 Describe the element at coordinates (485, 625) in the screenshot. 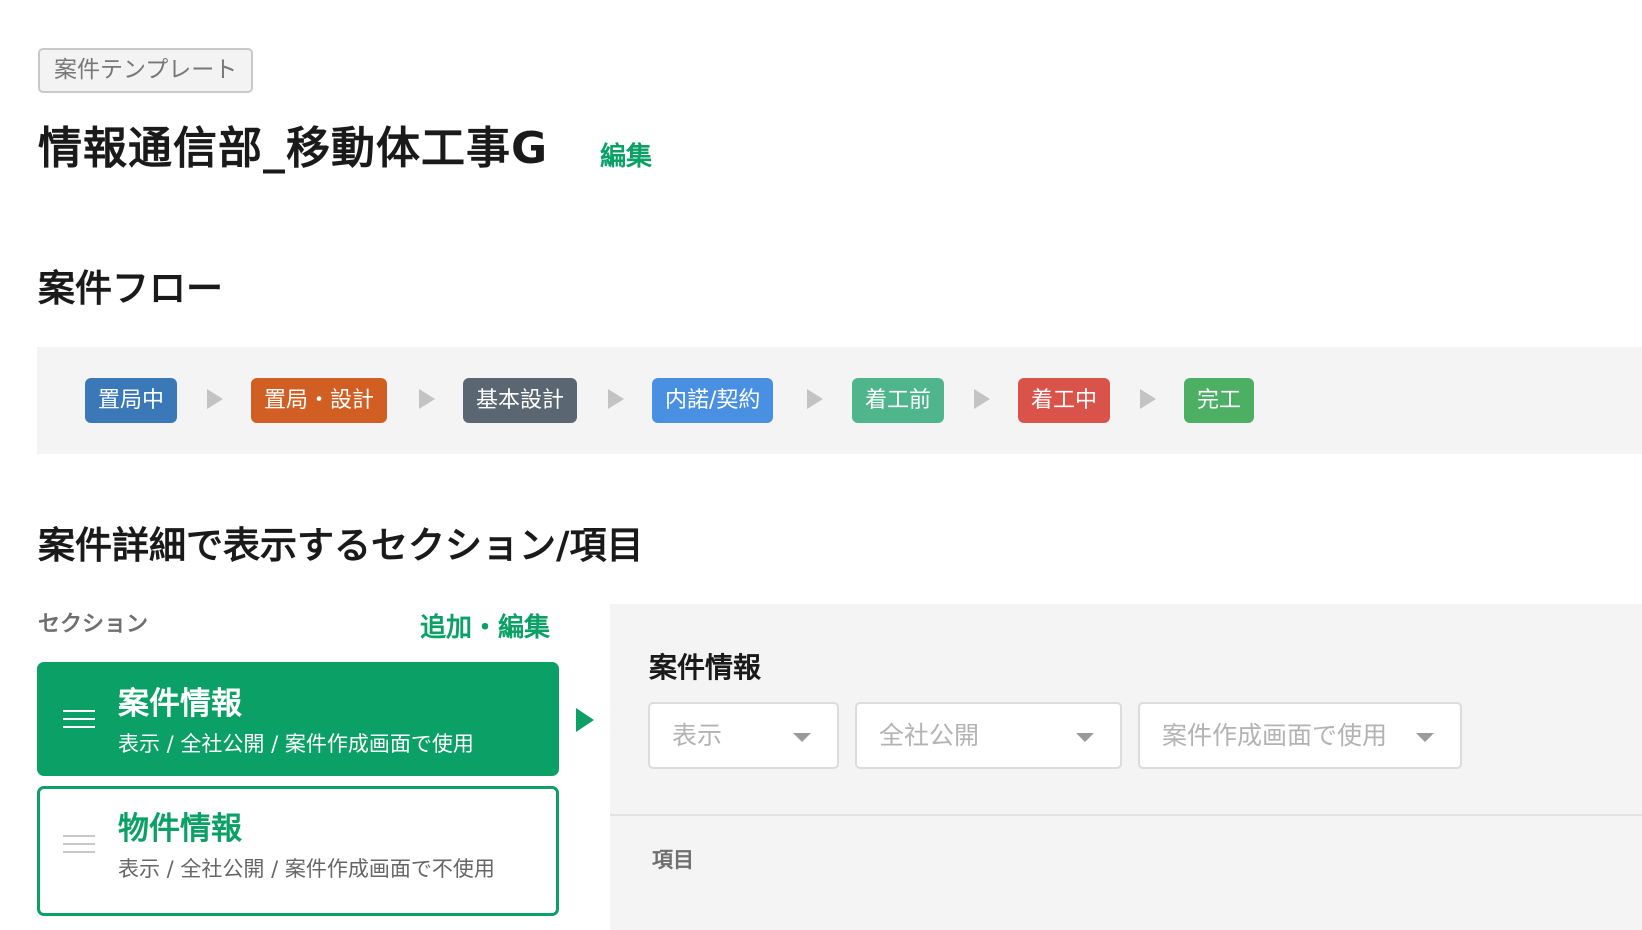

I see `add-edit-link: 追加・編集` at that location.